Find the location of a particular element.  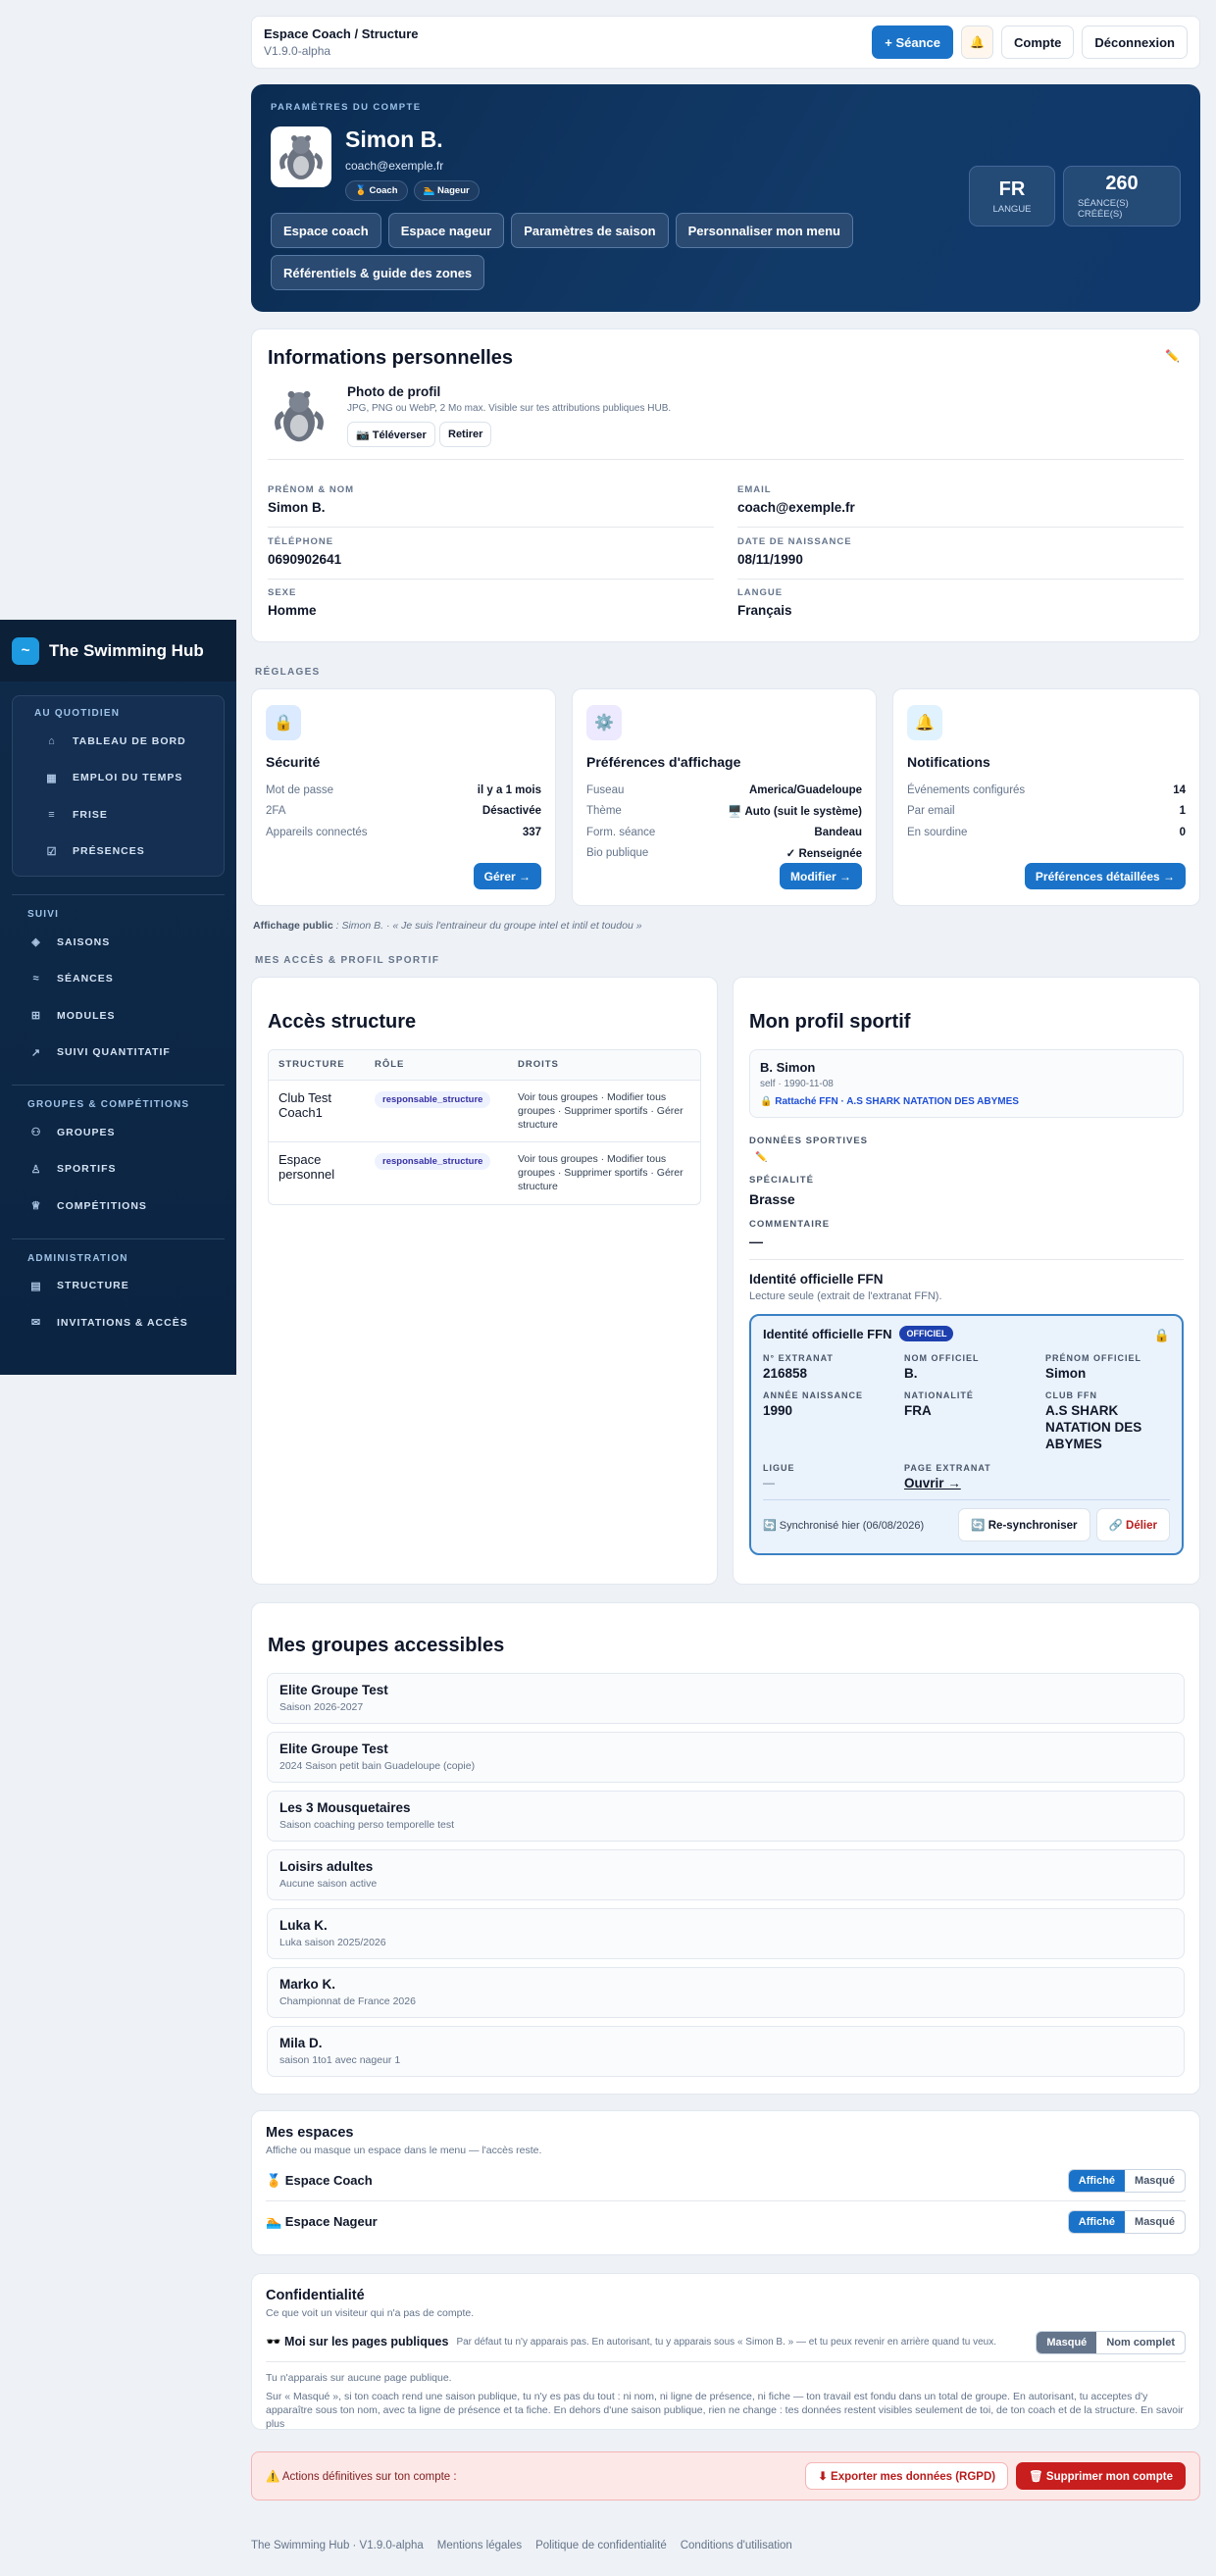

manage-security-button: Gérer → is located at coordinates (507, 876).